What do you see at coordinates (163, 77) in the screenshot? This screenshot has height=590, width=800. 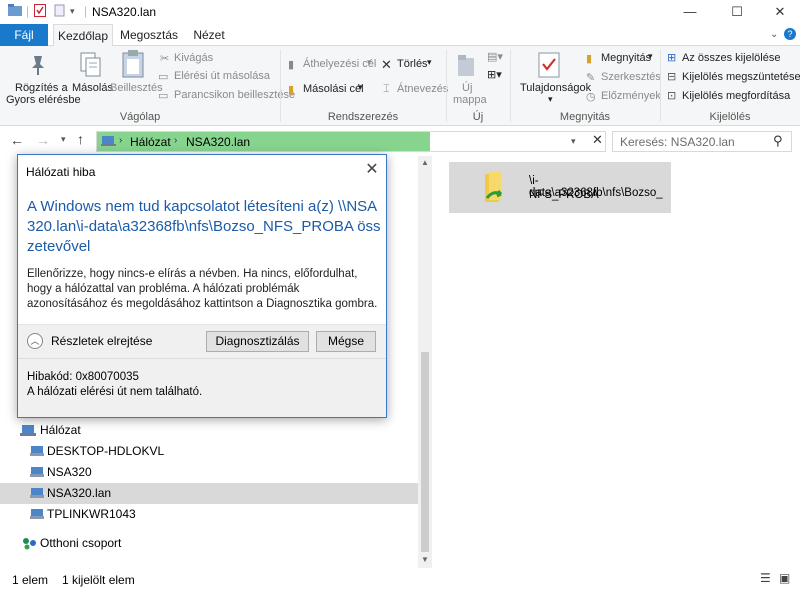 I see `copy-path-icon: ▭` at bounding box center [163, 77].